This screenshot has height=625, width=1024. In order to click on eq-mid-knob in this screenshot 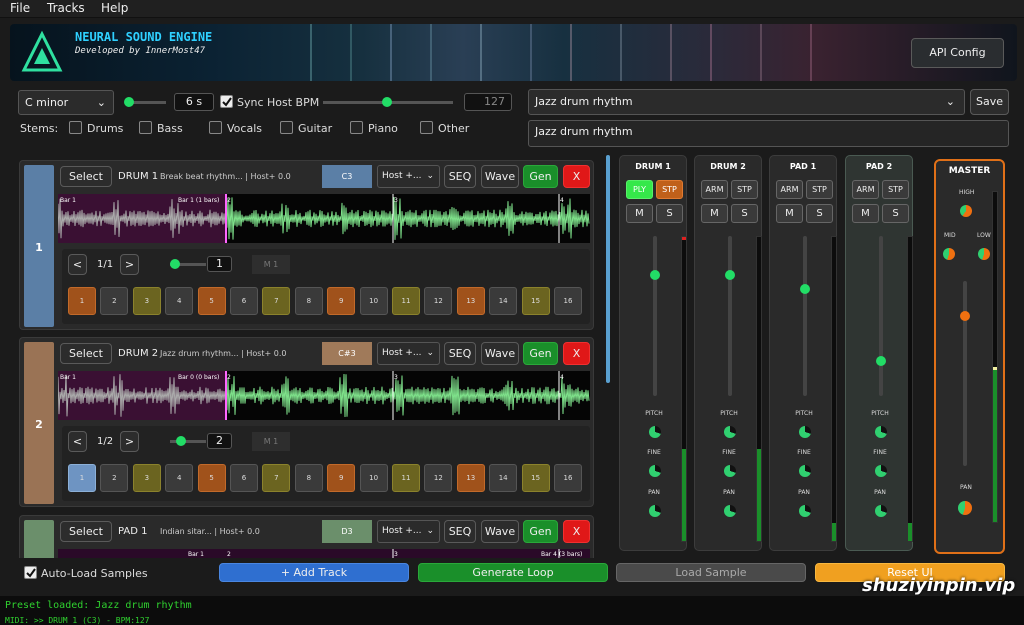, I will do `click(949, 254)`.